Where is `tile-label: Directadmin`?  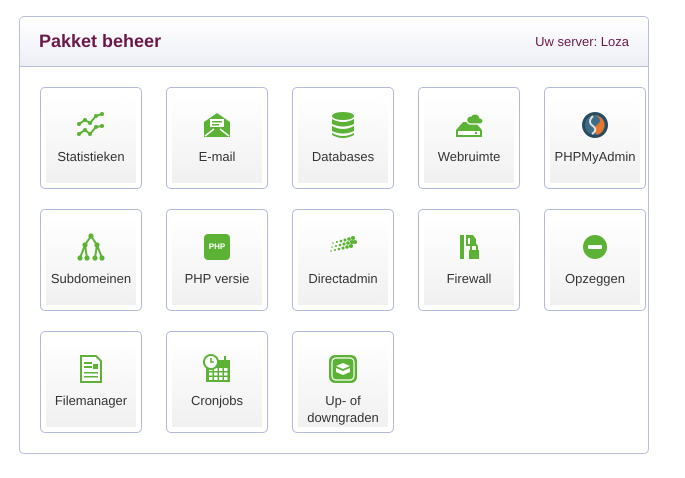
tile-label: Directadmin is located at coordinates (343, 278).